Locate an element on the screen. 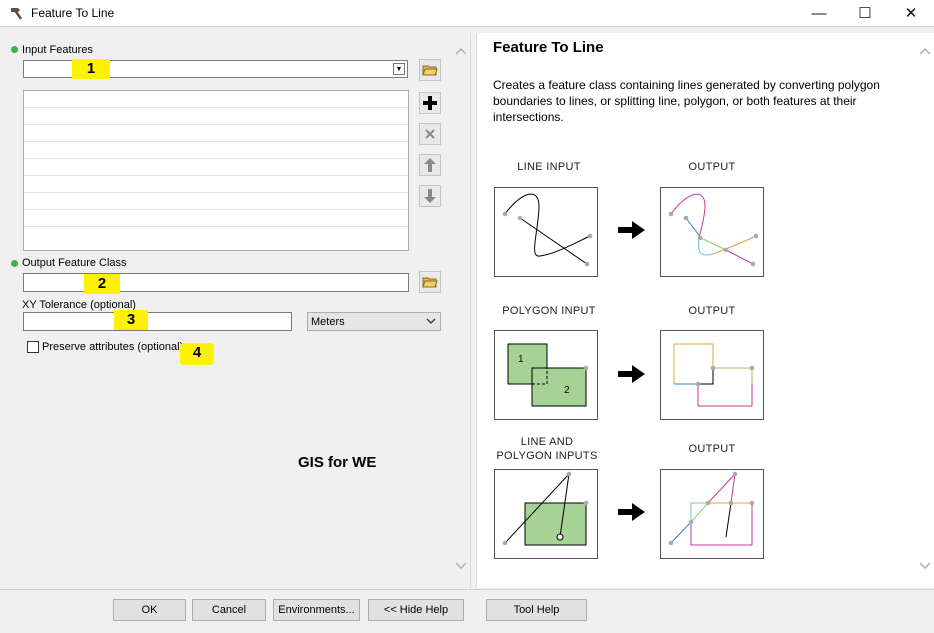  browse-output-button is located at coordinates (430, 282).